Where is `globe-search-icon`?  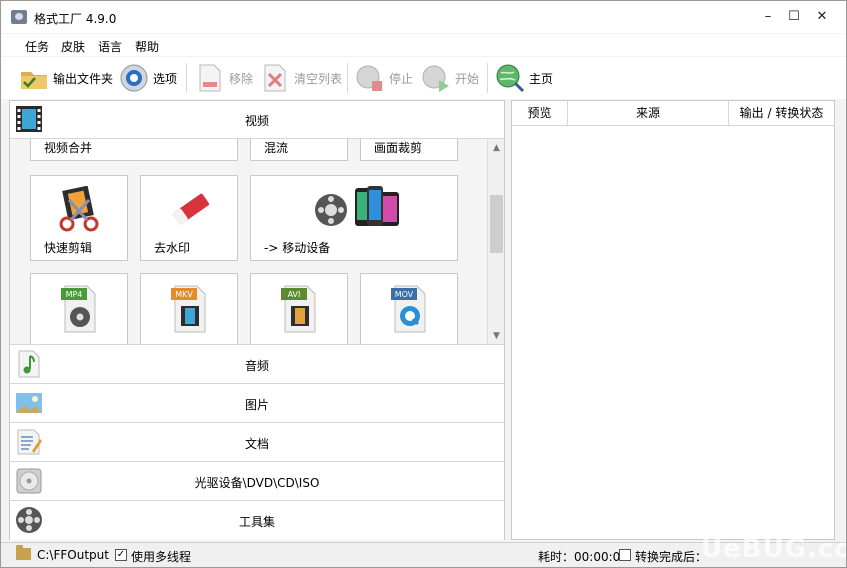 globe-search-icon is located at coordinates (510, 78).